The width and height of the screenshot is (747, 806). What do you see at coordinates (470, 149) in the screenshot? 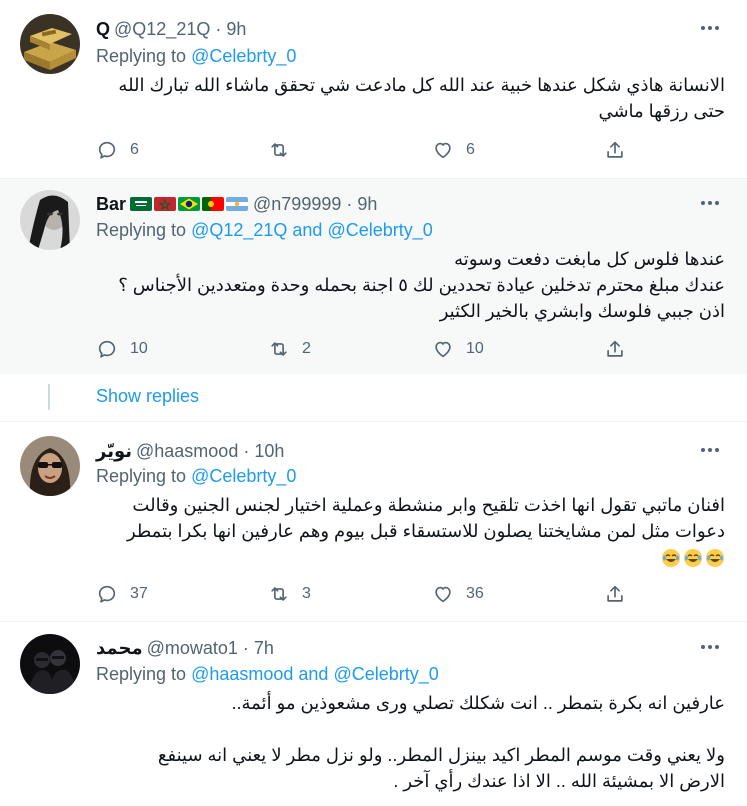
I see `like-count: 6` at bounding box center [470, 149].